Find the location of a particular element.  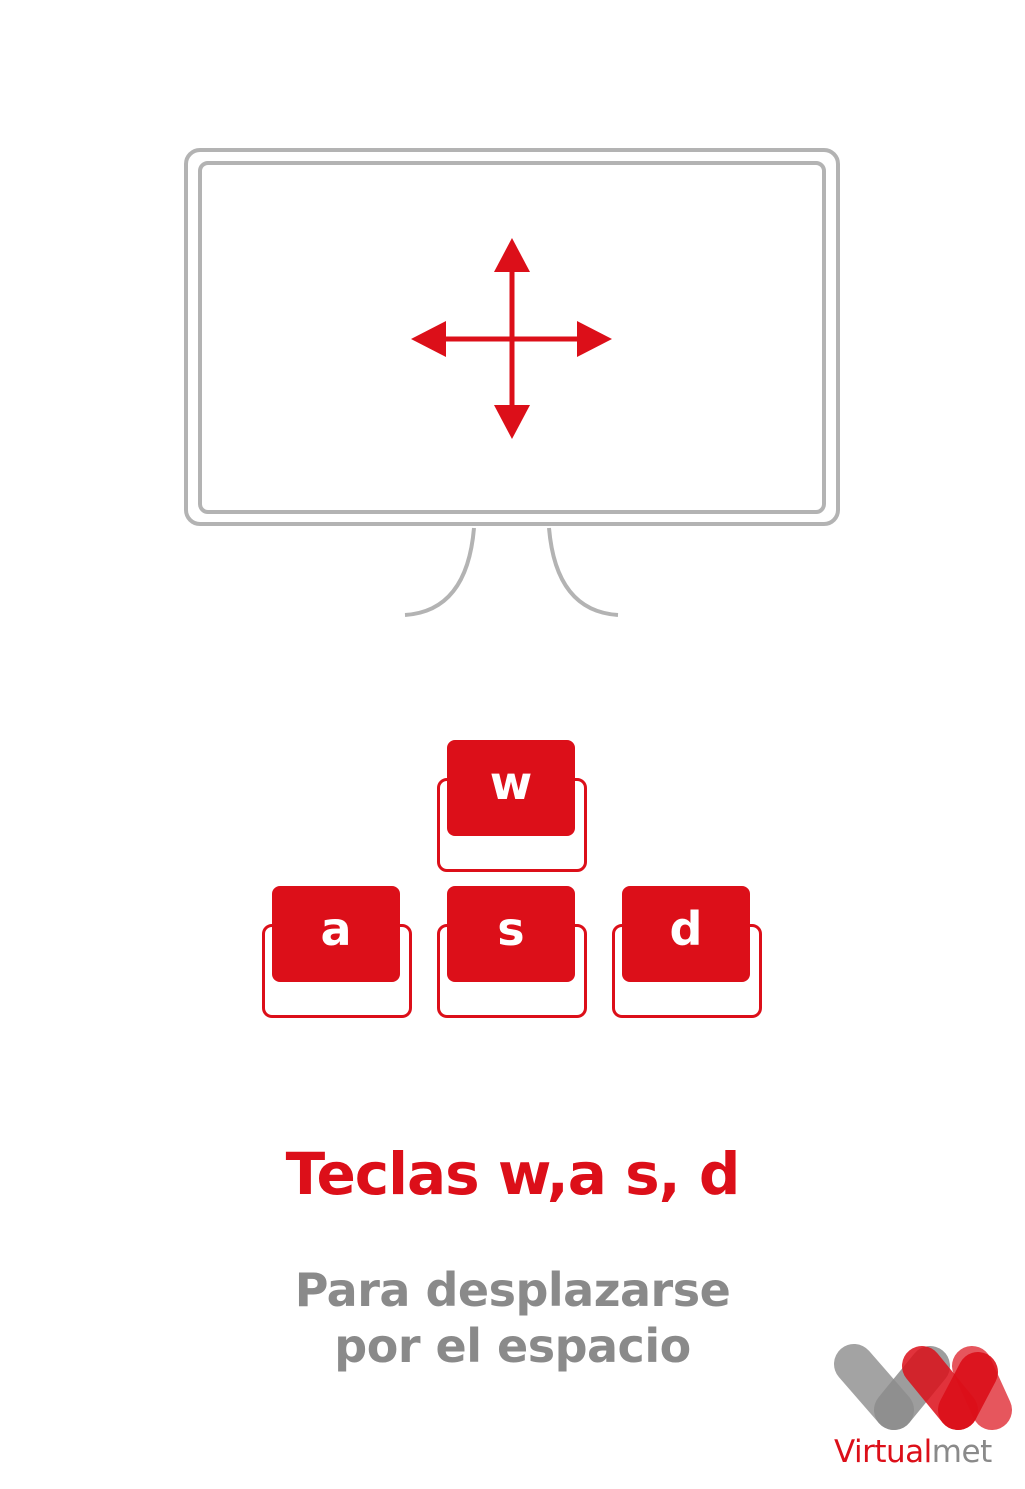

page-title: Teclas w,a s, d is located at coordinates (513, 1174).